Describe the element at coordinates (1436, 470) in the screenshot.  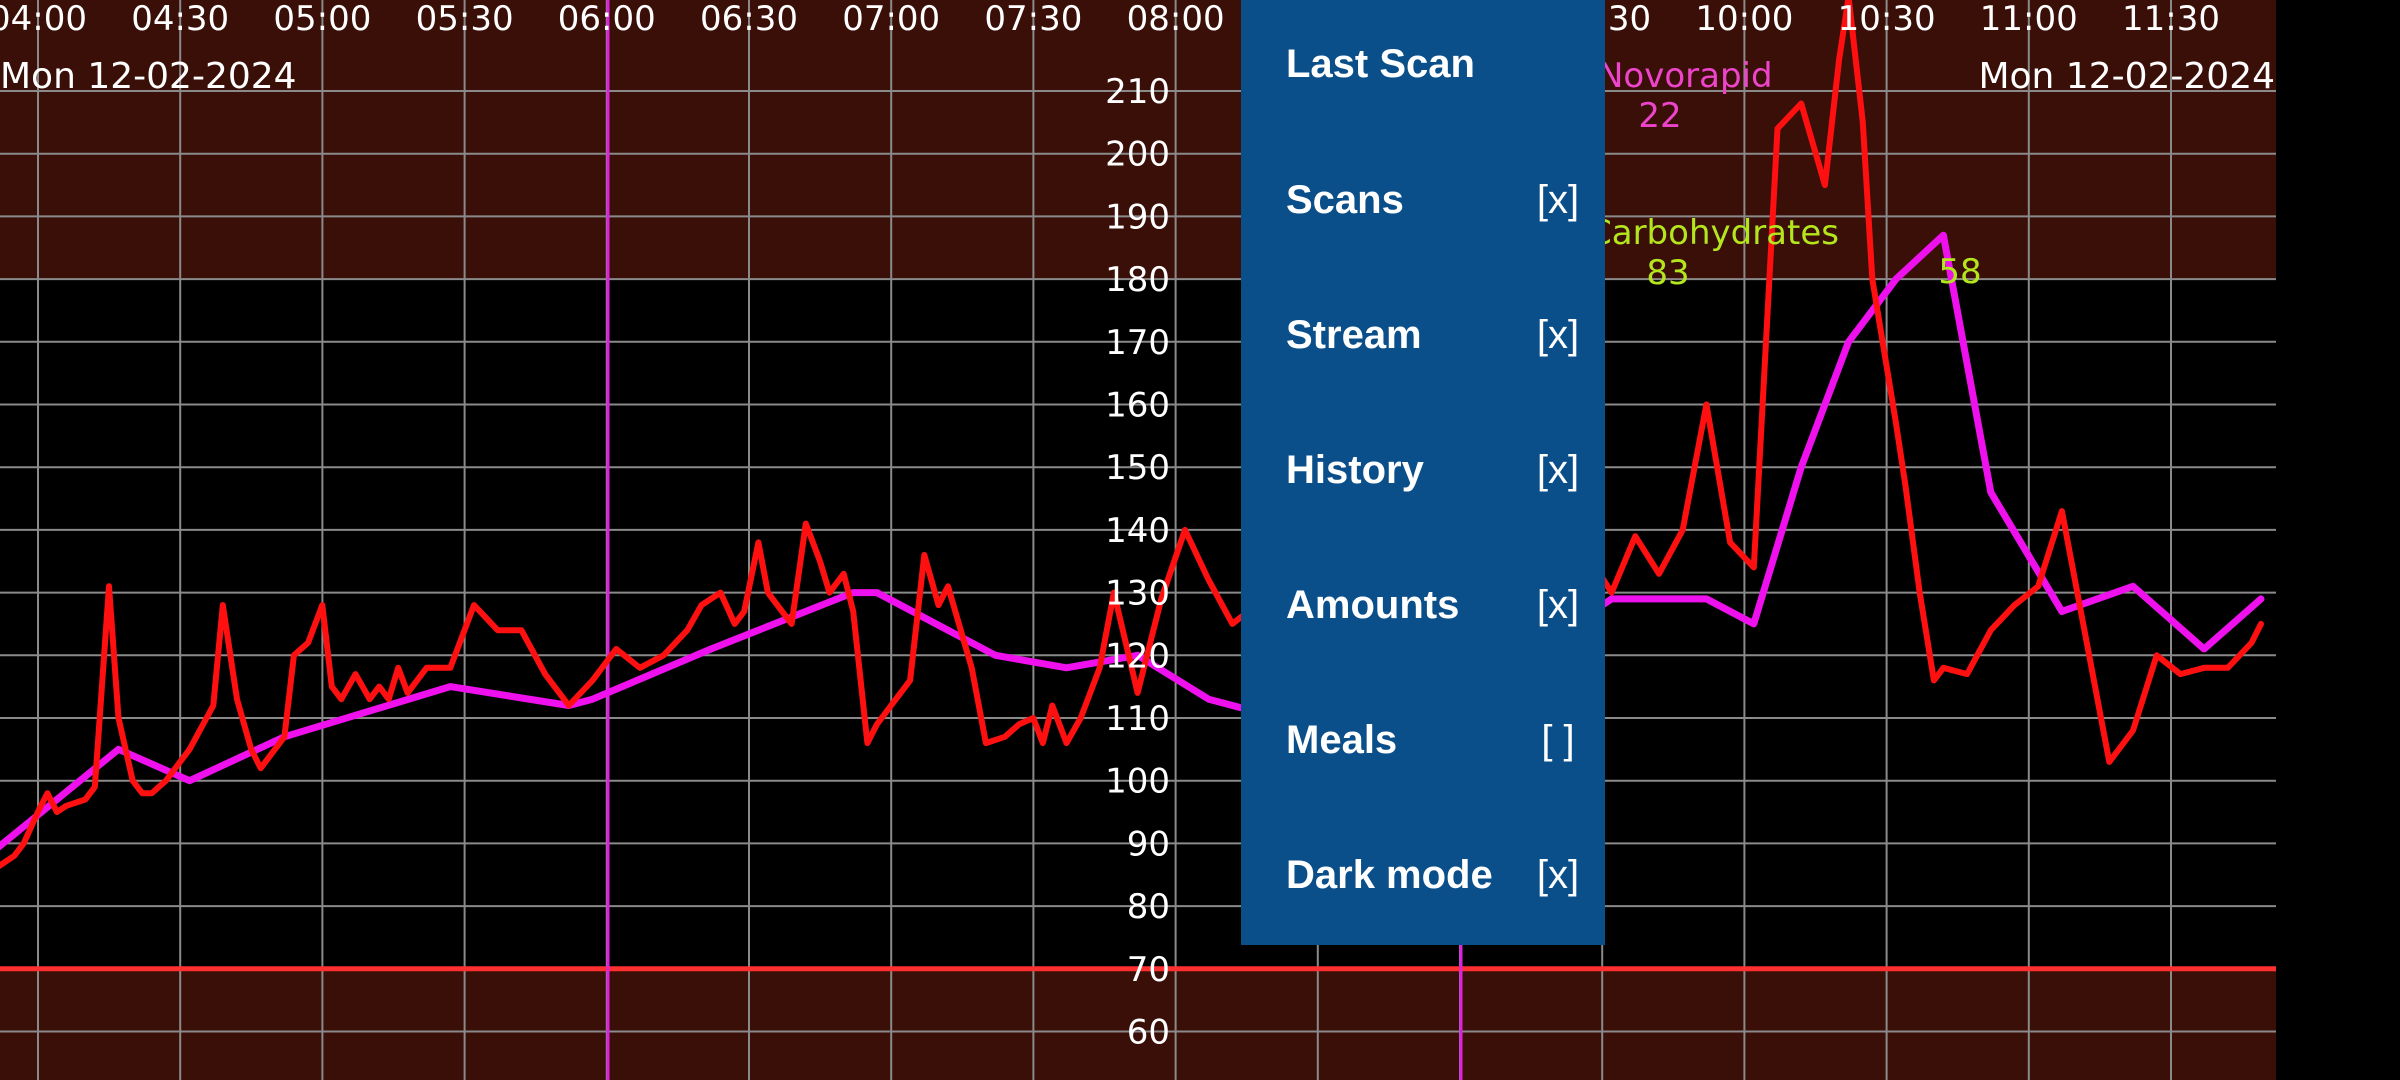
I see `menu-item-history: History [x]` at that location.